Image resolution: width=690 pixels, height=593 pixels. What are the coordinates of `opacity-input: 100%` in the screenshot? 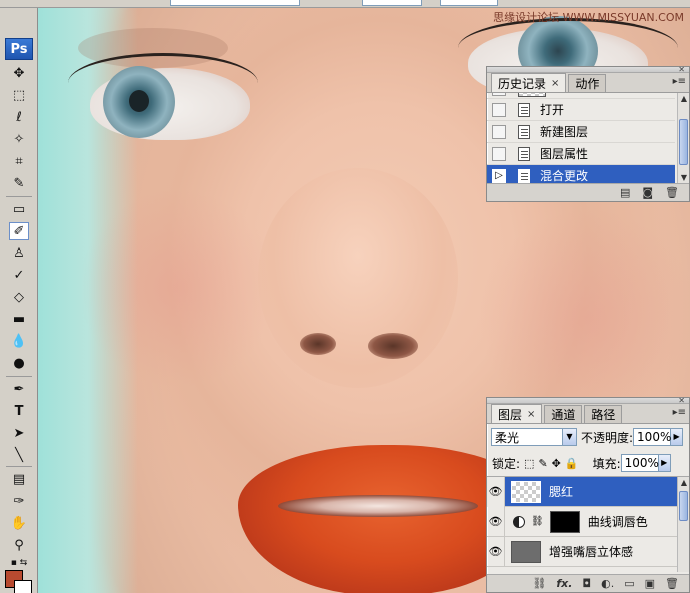 It's located at (652, 437).